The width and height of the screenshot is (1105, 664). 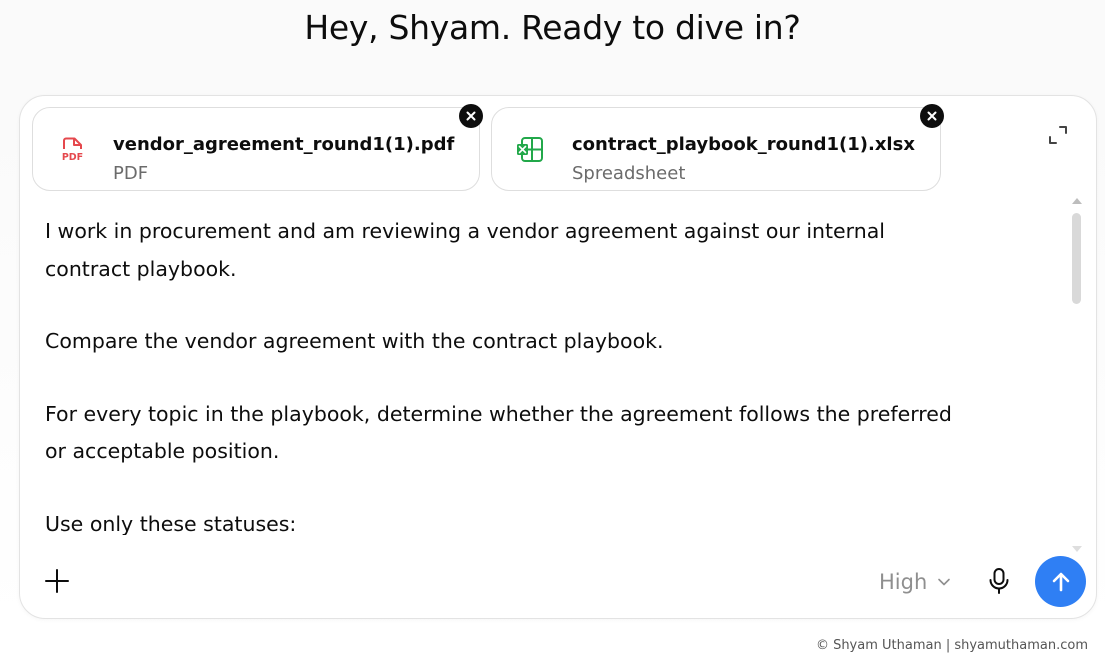 I want to click on microphone-icon, so click(x=999, y=581).